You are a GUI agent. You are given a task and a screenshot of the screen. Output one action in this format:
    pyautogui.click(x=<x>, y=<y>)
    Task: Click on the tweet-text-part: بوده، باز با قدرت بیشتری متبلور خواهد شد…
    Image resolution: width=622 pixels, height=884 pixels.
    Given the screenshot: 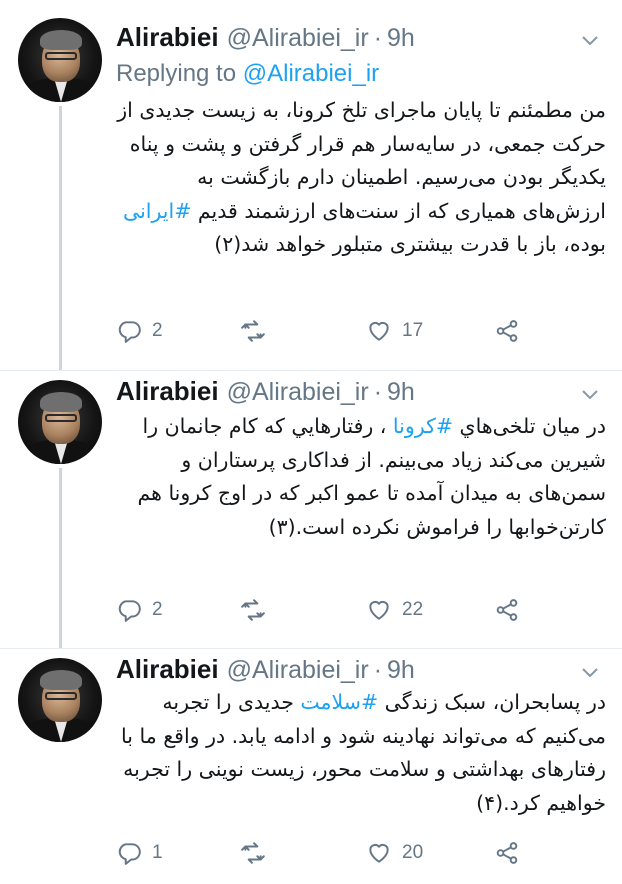 What is the action you would take?
    pyautogui.click(x=410, y=244)
    